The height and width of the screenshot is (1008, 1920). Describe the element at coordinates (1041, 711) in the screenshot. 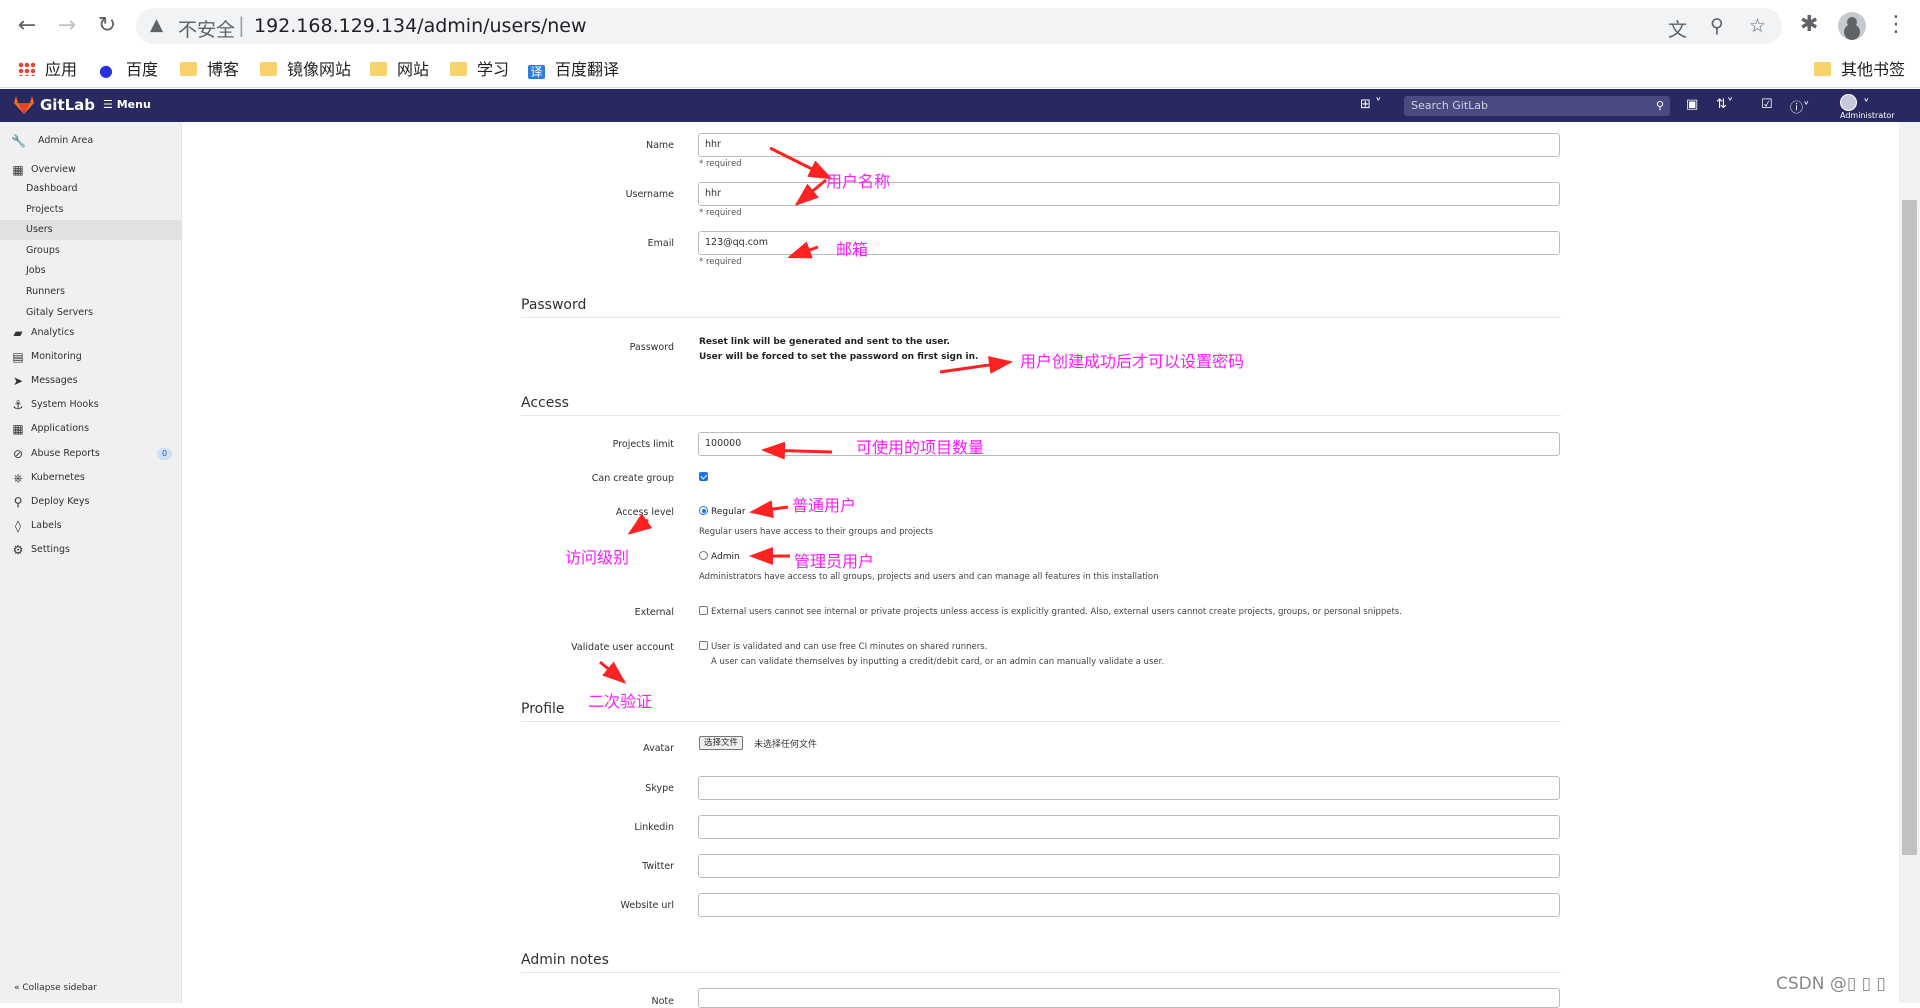

I see `profile-section-title: Profile` at that location.